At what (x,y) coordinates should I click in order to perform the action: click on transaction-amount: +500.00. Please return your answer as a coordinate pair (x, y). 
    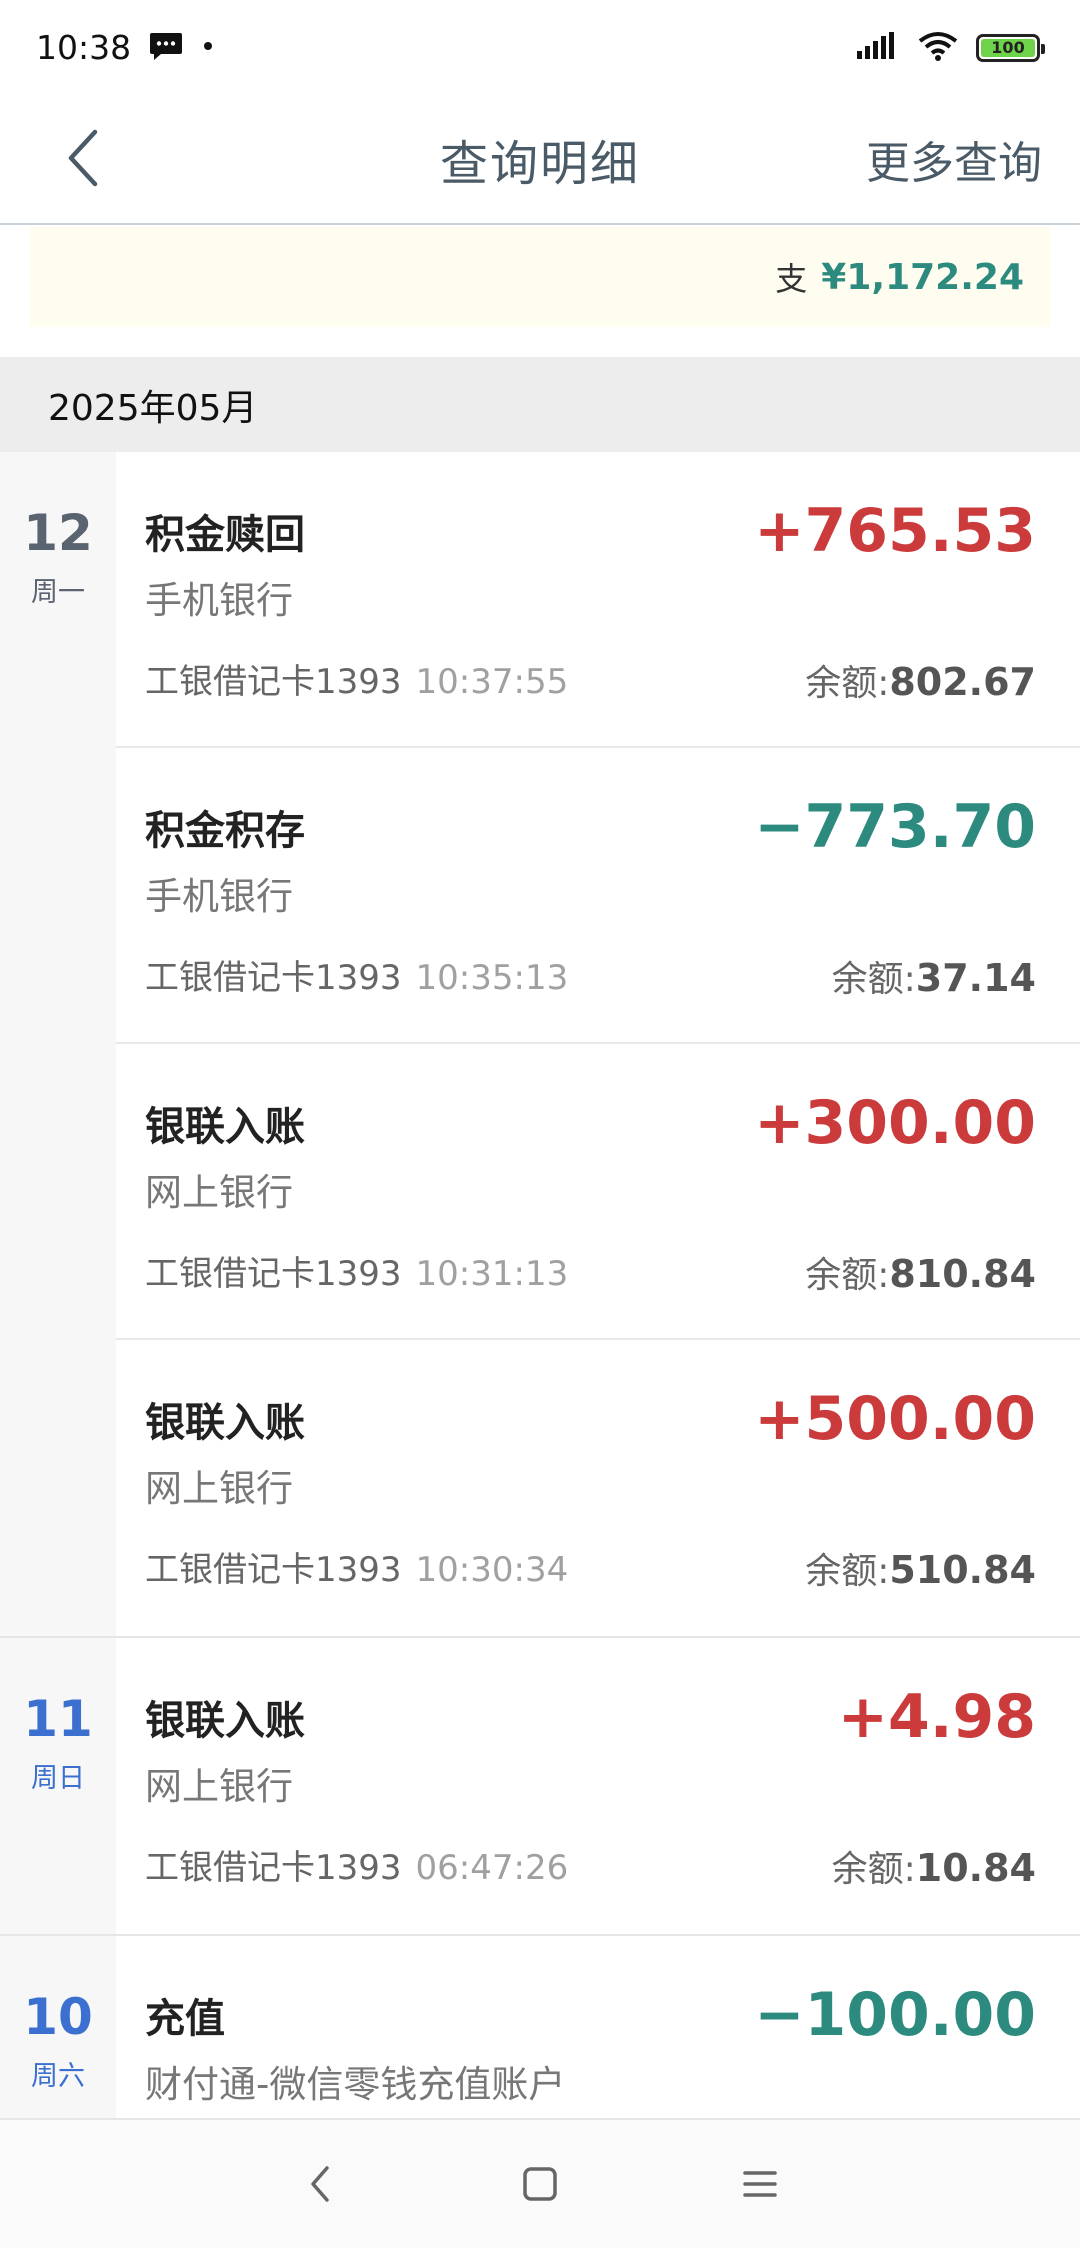
    Looking at the image, I should click on (895, 1419).